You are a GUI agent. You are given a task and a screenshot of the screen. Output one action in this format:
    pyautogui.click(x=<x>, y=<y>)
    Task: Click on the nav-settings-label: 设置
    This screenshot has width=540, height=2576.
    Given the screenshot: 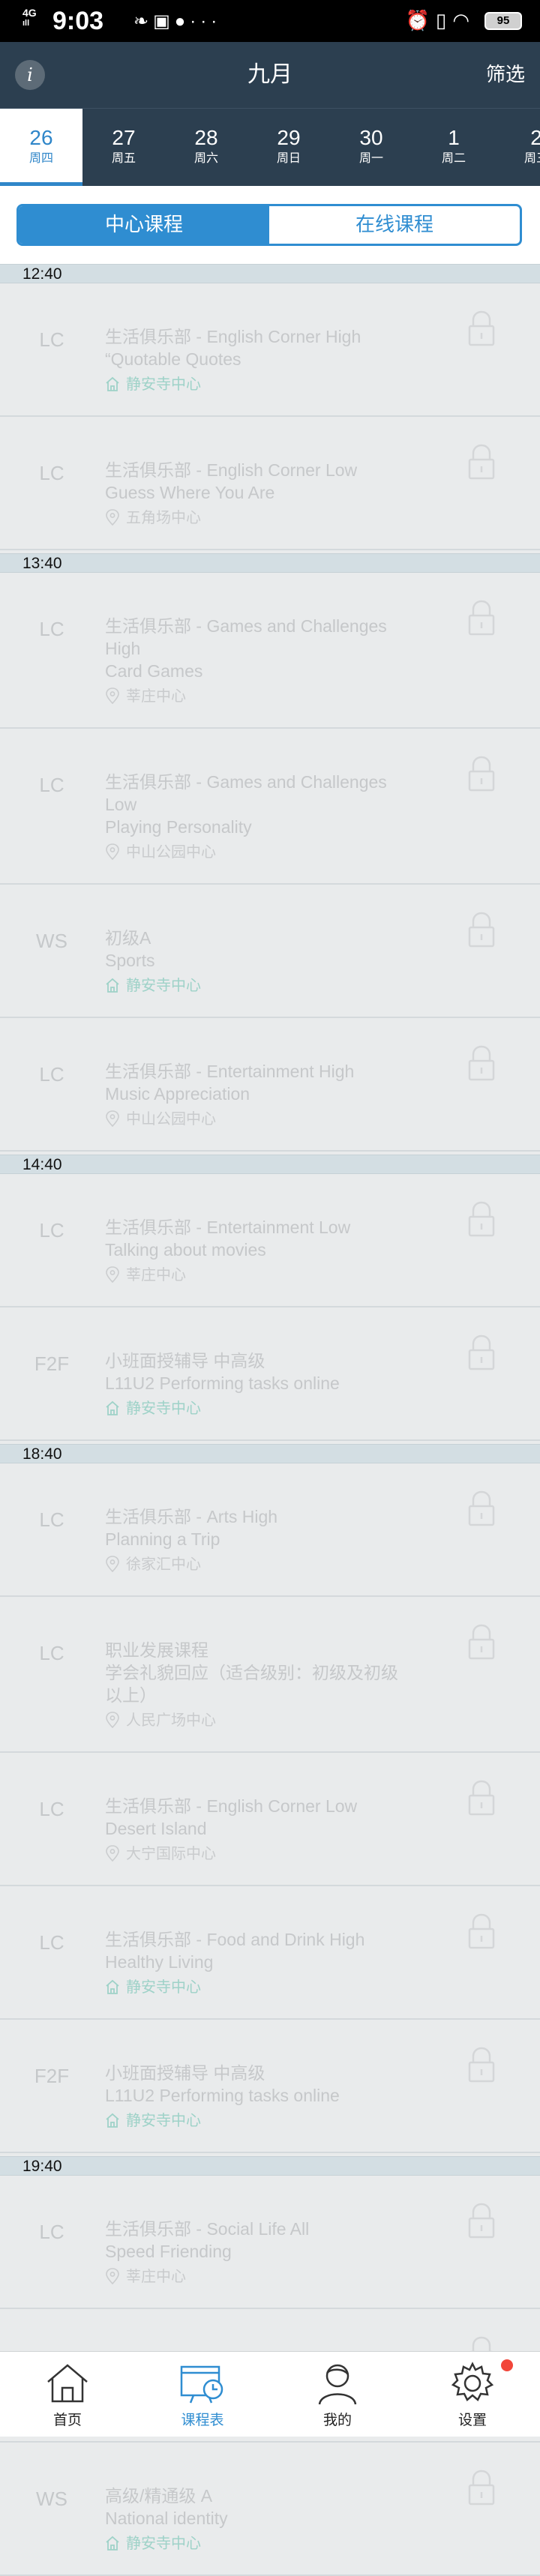 What is the action you would take?
    pyautogui.click(x=472, y=2420)
    